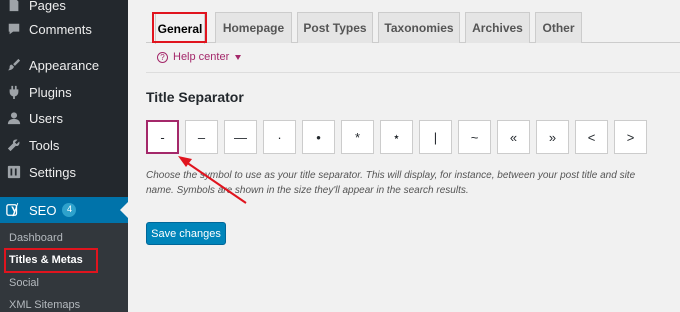 This screenshot has height=312, width=680. Describe the element at coordinates (179, 27) in the screenshot. I see `general-tab-highlight-box` at that location.